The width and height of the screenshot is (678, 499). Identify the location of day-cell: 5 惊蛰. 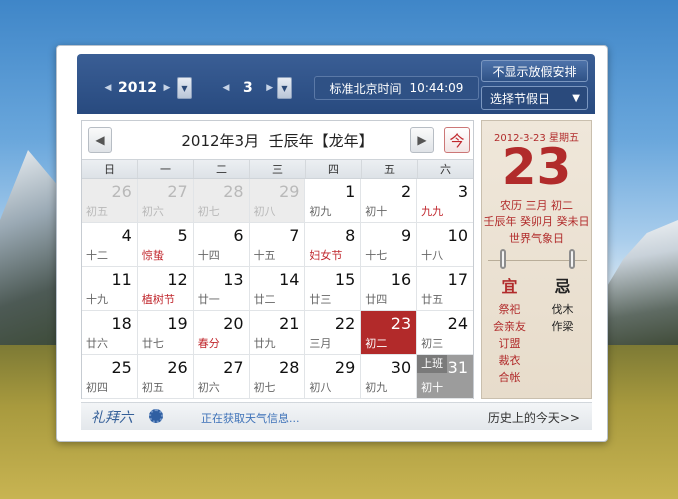
(165, 245).